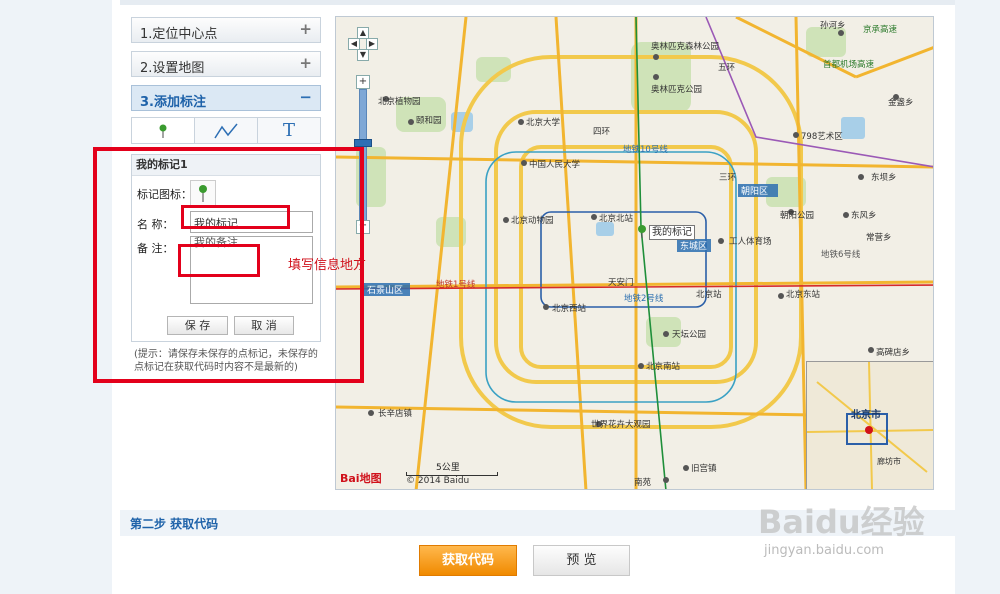 The height and width of the screenshot is (594, 1000). I want to click on place-label: 三环, so click(728, 178).